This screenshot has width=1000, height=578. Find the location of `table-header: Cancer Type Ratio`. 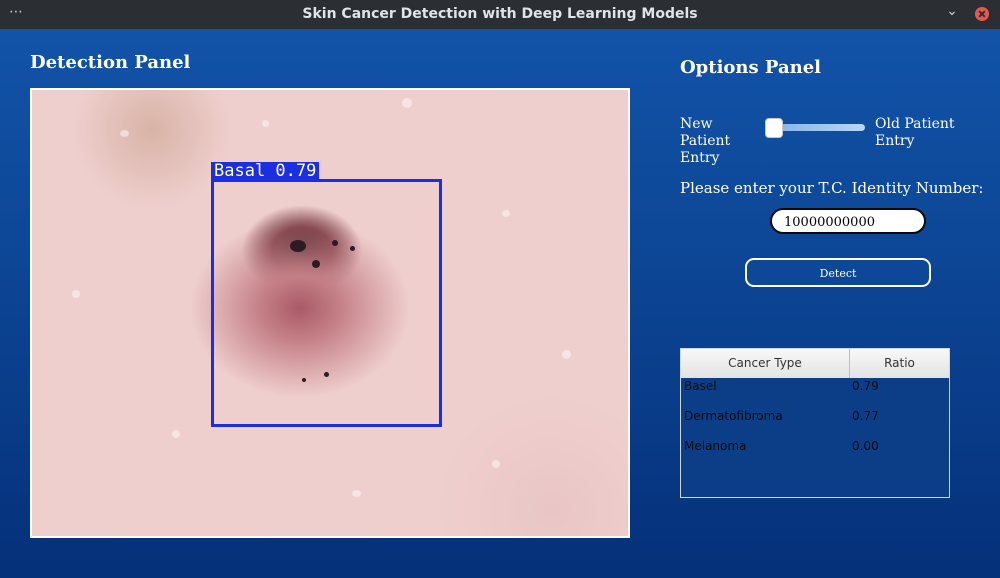

table-header: Cancer Type Ratio is located at coordinates (815, 363).